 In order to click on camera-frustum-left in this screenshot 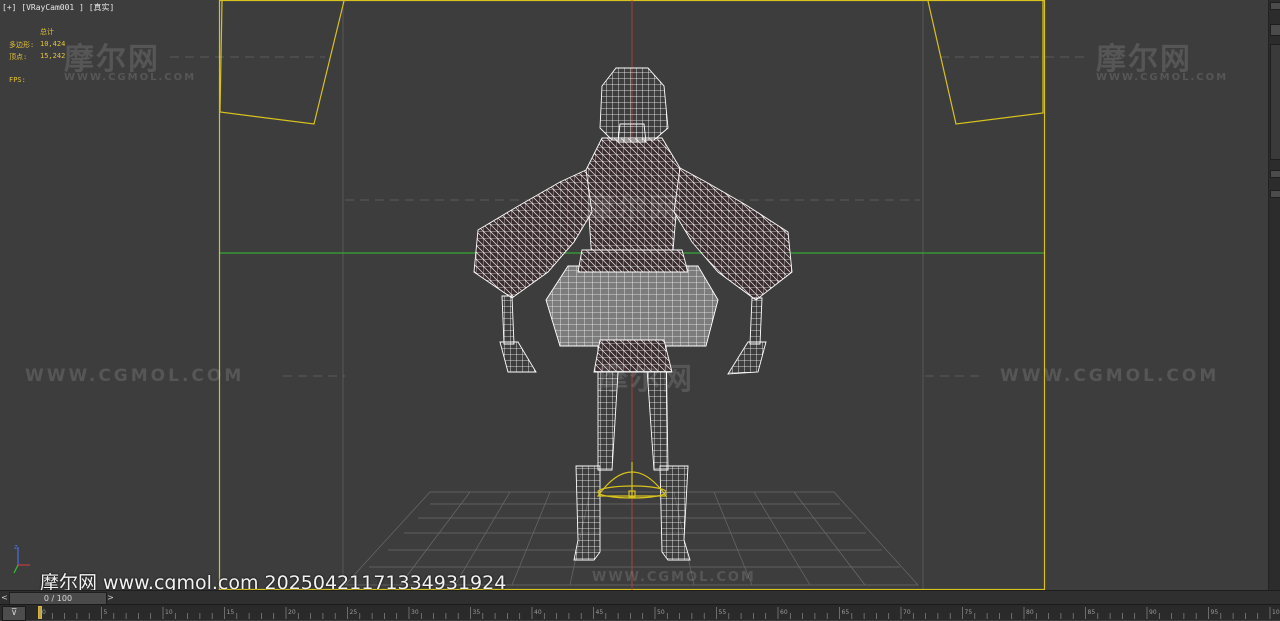, I will do `click(282, 62)`.